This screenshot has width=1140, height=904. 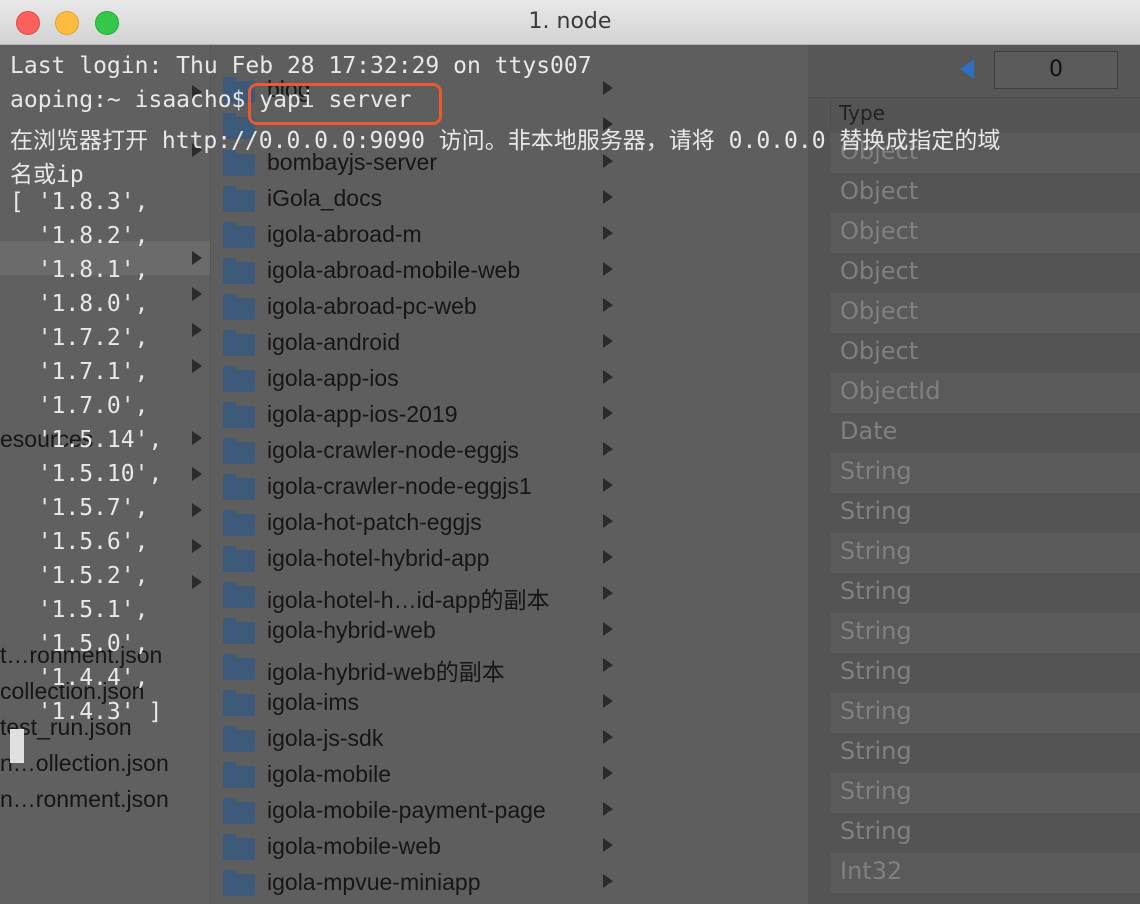 I want to click on terminal-line: '1.8.2',, so click(x=79, y=236).